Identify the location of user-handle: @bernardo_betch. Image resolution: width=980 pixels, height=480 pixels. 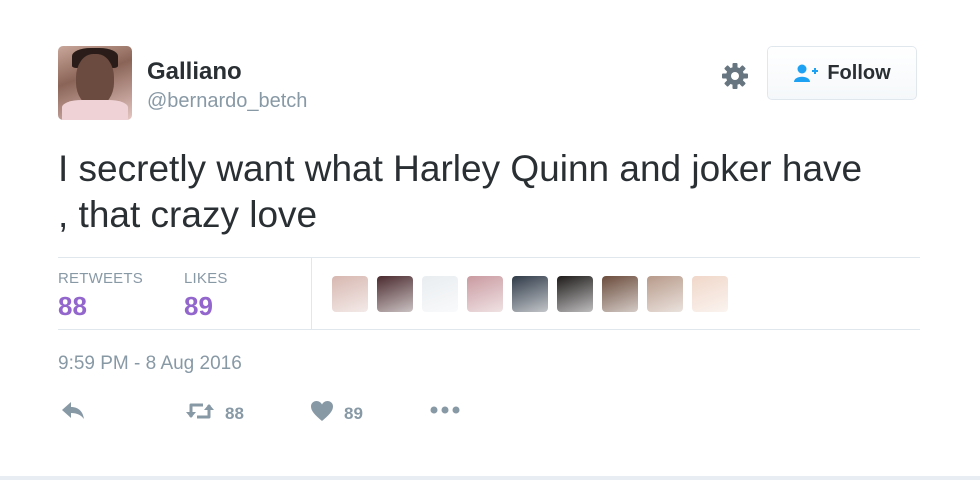
(227, 101).